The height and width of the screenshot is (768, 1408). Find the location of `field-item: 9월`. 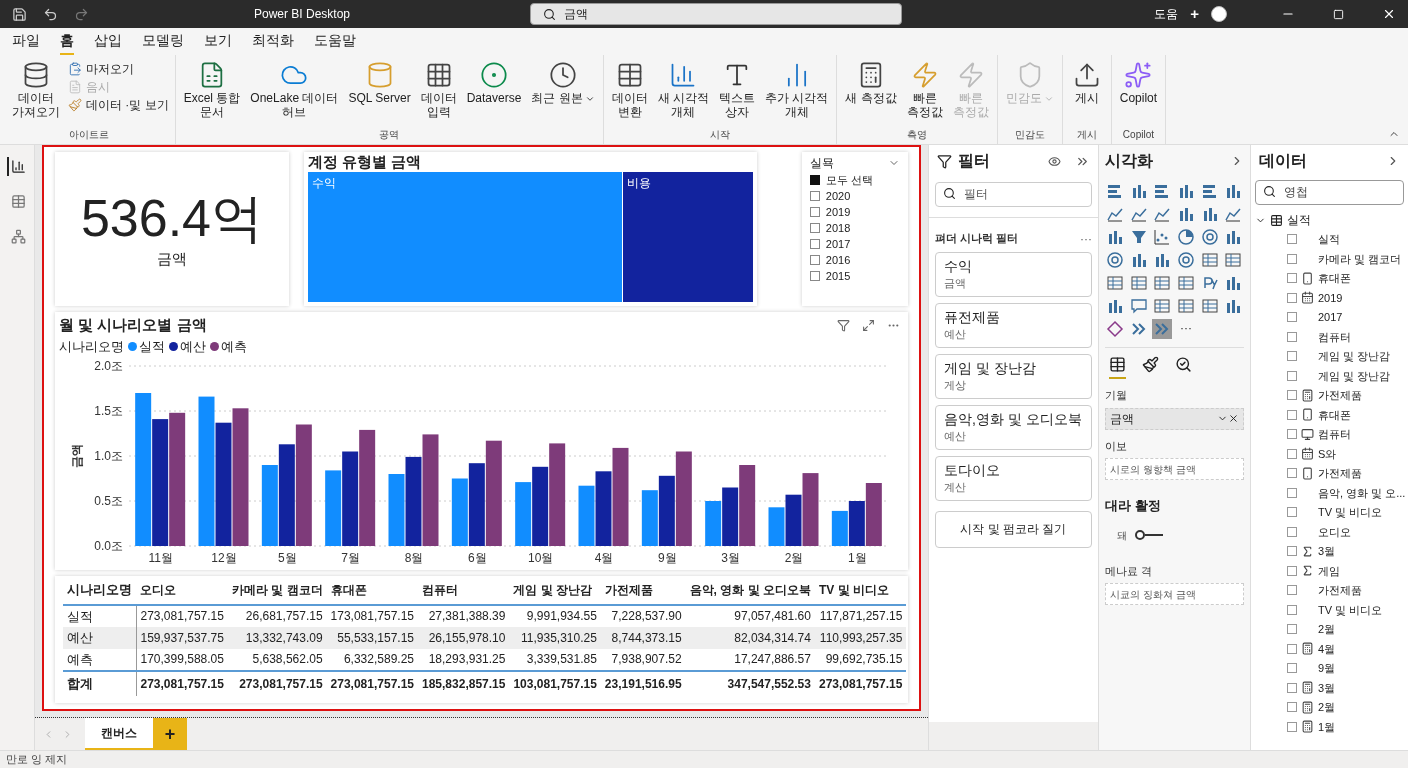

field-item: 9월 is located at coordinates (1327, 668).